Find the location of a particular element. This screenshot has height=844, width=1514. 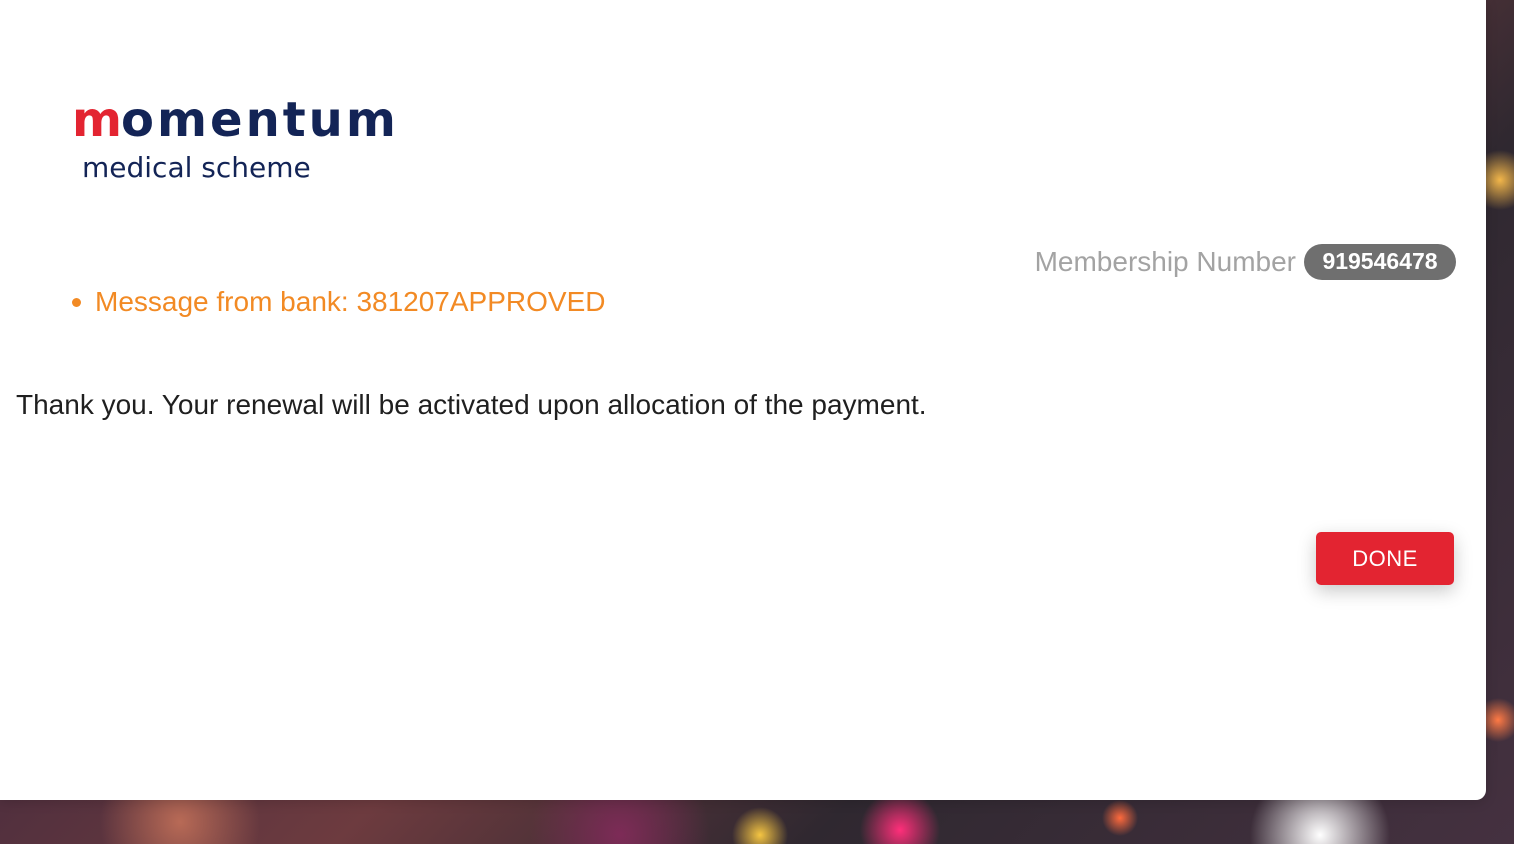

logo-wordmark: m omentum is located at coordinates (242, 119).